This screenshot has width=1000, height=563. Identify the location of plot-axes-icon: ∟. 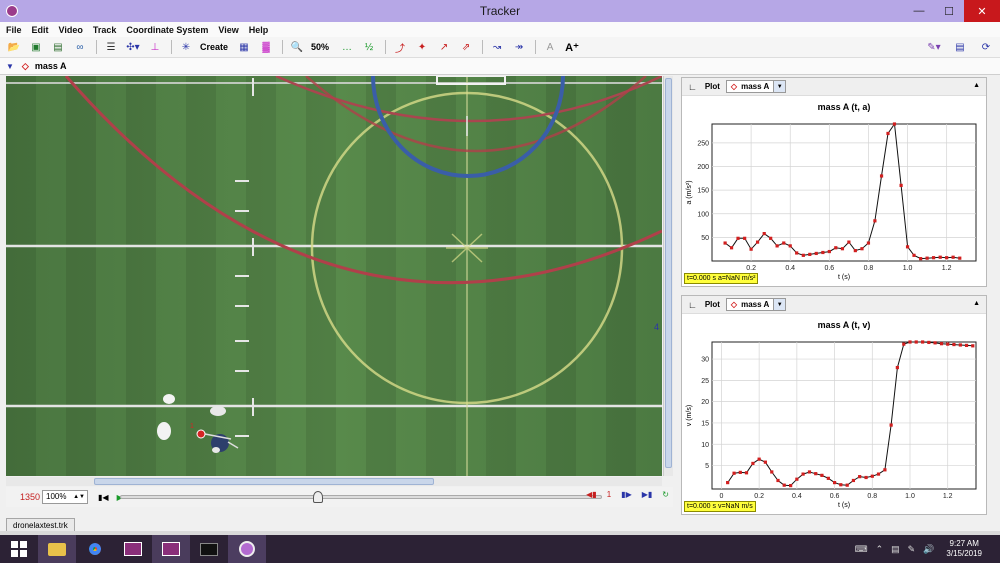
(692, 304).